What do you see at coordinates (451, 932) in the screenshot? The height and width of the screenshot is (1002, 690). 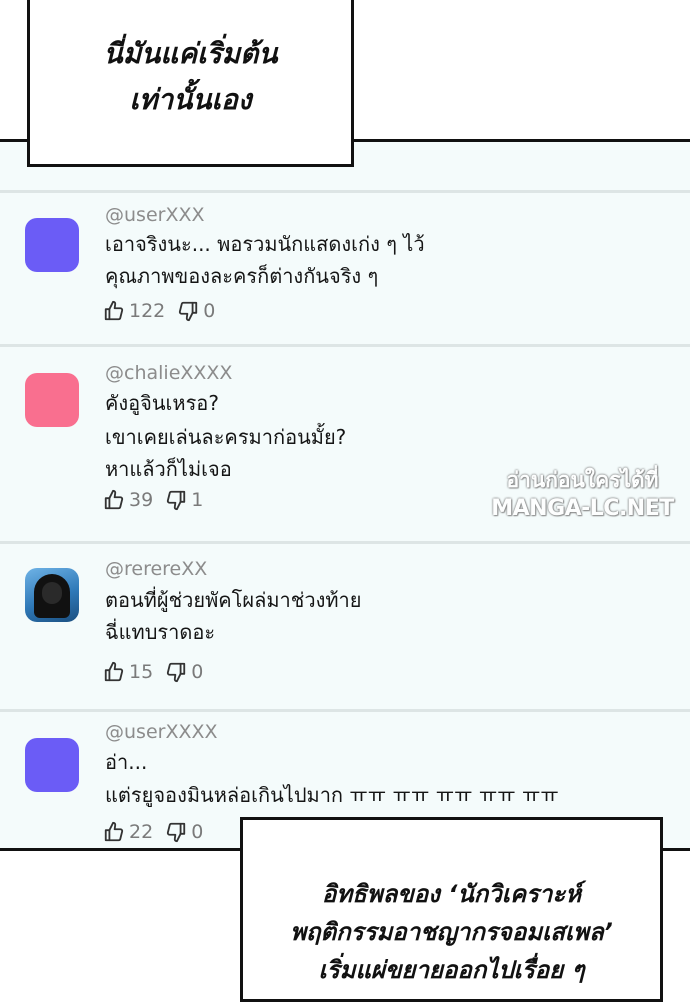 I see `bubble-text-line: พฤติกรรมอาชญากรจอมเสเพล’` at bounding box center [451, 932].